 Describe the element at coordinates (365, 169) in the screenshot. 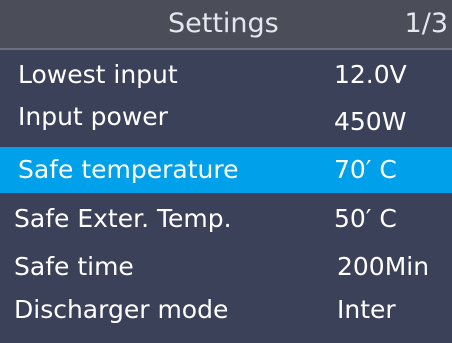

I see `menu-item-value: 70′ C` at that location.